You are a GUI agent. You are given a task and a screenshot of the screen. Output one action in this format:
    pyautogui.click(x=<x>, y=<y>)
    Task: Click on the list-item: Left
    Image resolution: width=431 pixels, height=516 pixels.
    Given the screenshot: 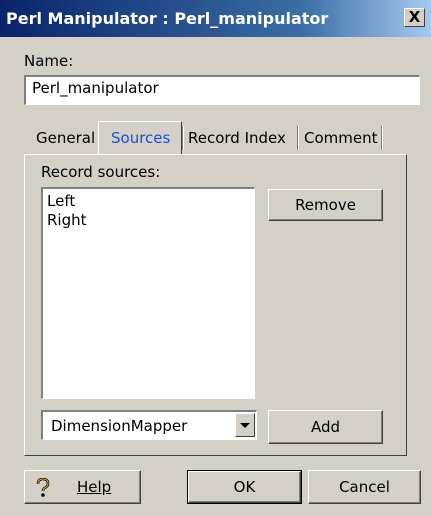 What is the action you would take?
    pyautogui.click(x=148, y=201)
    